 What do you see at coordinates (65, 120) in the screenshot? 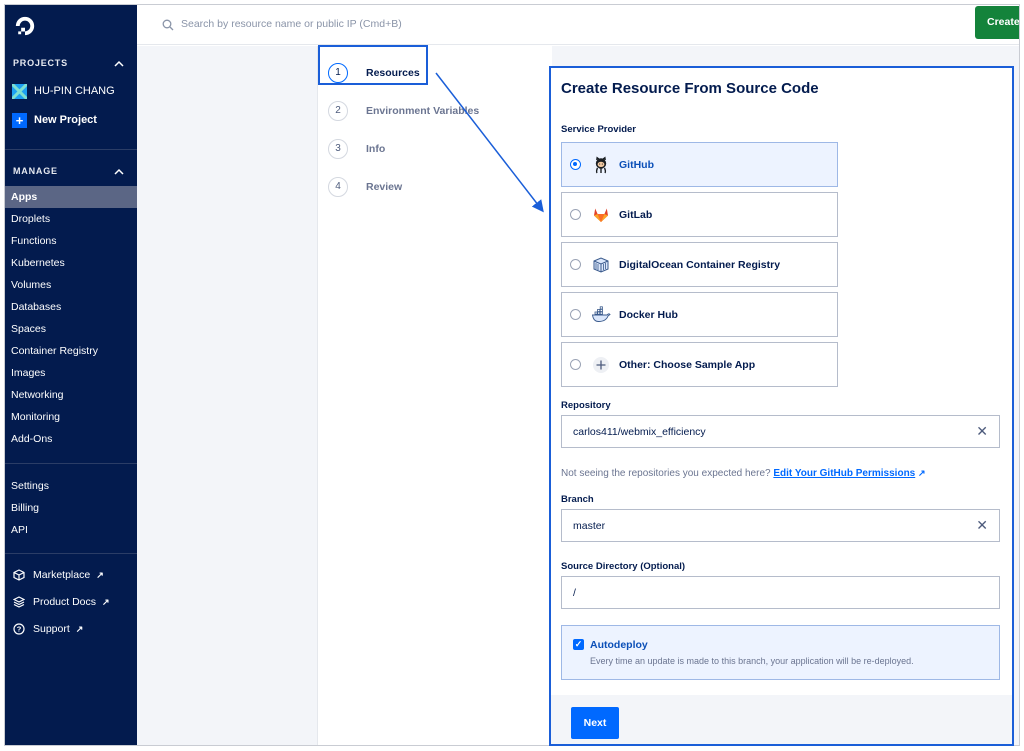
I see `new-project-label: New Project` at bounding box center [65, 120].